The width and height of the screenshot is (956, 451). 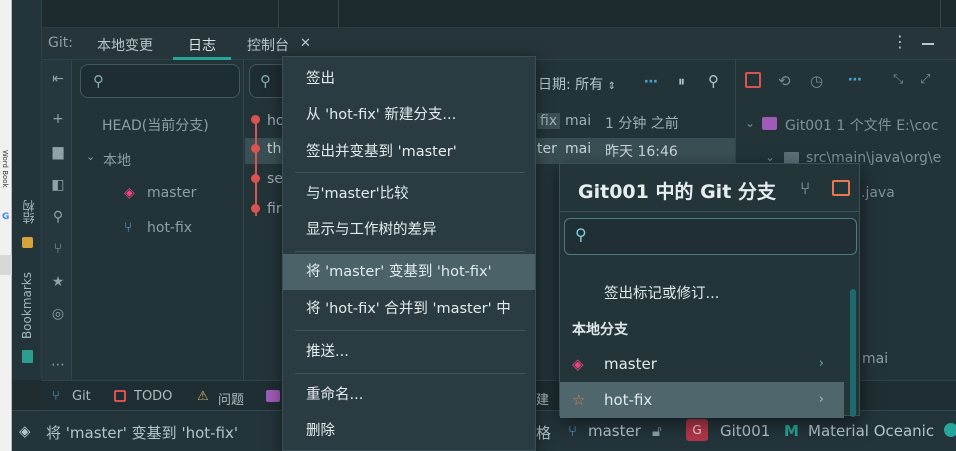 What do you see at coordinates (769, 123) in the screenshot?
I see `module-folder-icon` at bounding box center [769, 123].